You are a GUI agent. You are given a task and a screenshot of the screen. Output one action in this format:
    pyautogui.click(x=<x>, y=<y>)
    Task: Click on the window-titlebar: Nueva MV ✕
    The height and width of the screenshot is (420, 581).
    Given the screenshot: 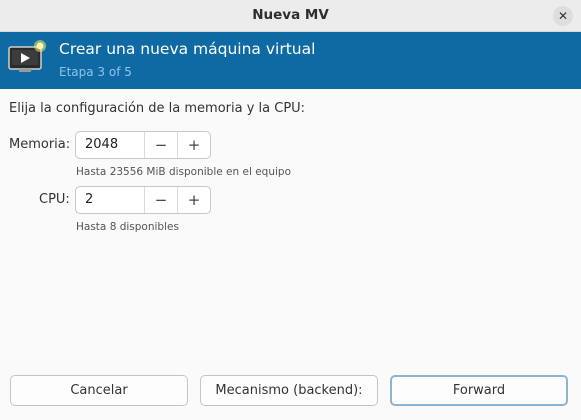 What is the action you would take?
    pyautogui.click(x=290, y=16)
    